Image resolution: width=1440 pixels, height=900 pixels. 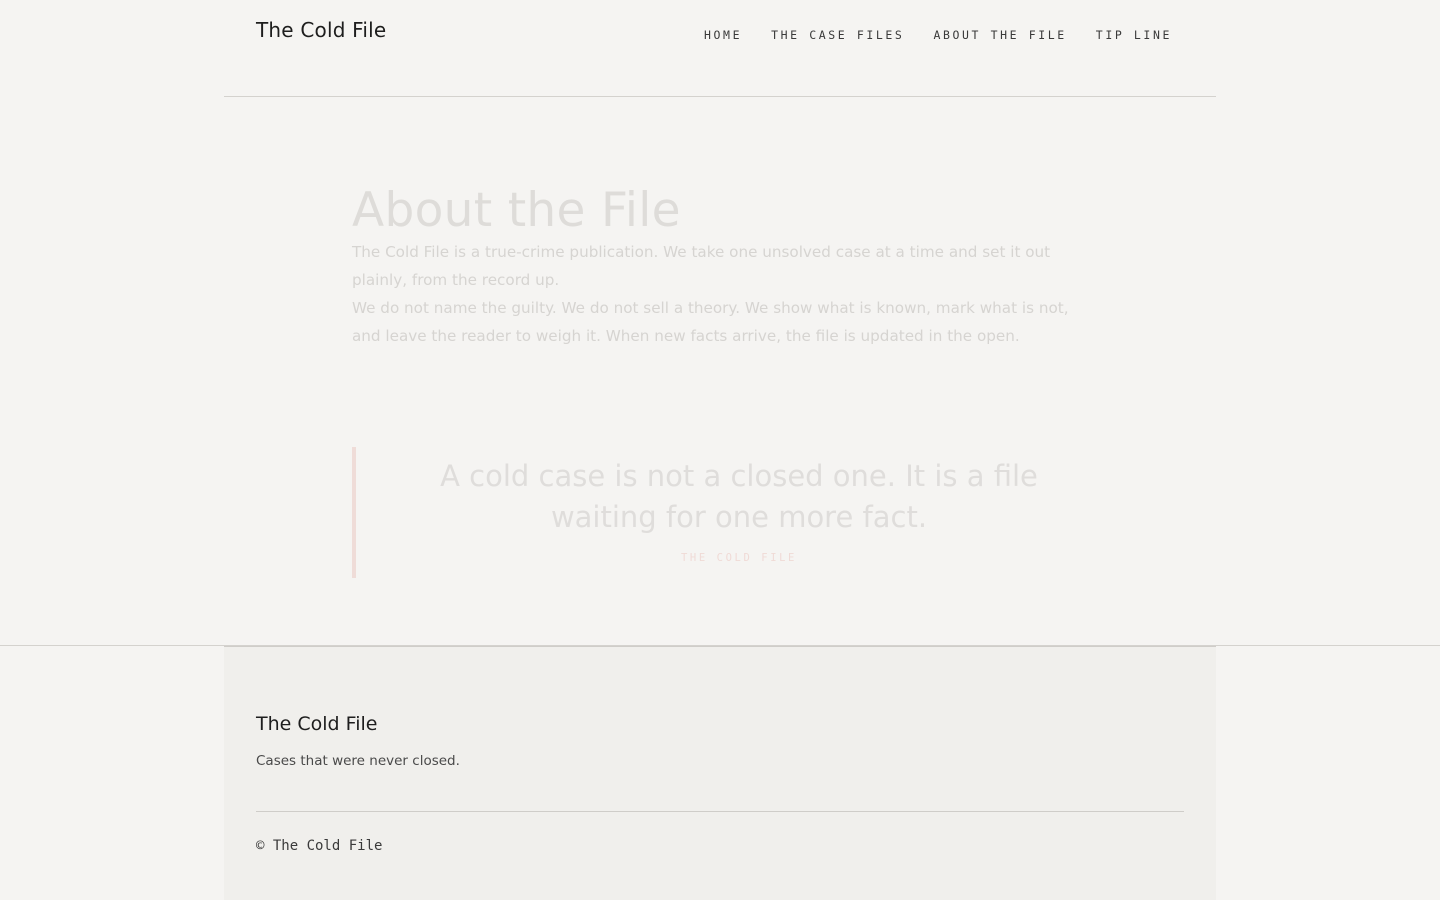 What do you see at coordinates (720, 811) in the screenshot?
I see `footer-separator` at bounding box center [720, 811].